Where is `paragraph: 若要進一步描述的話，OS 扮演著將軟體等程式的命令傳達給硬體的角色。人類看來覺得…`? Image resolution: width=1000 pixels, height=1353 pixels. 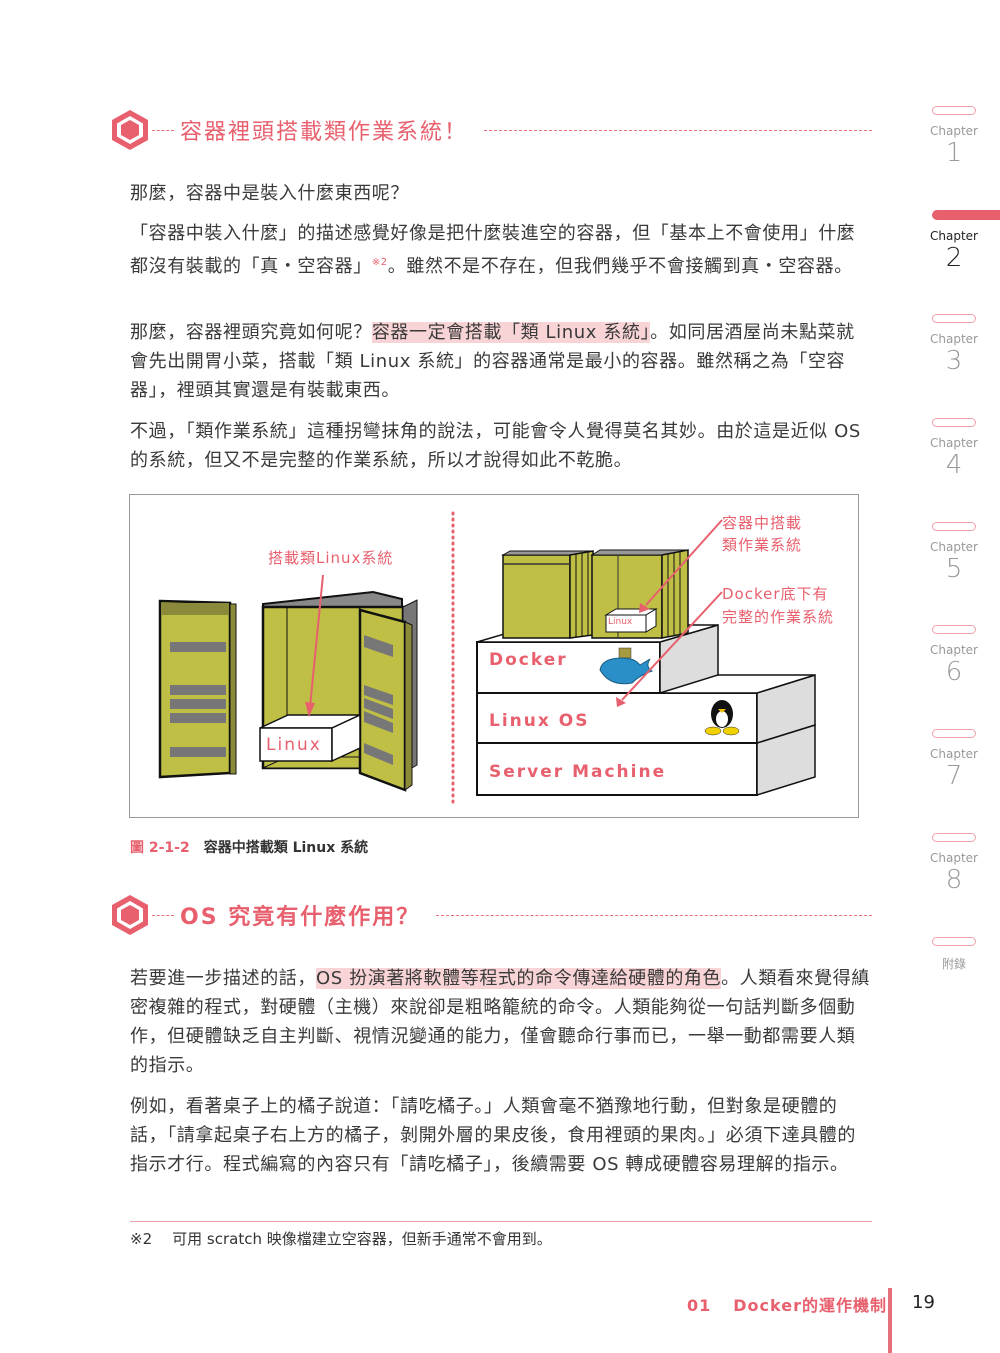 paragraph: 若要進一步描述的話，OS 扮演著將軟體等程式的命令傳達給硬體的角色。人類看來覺得… is located at coordinates (501, 1022).